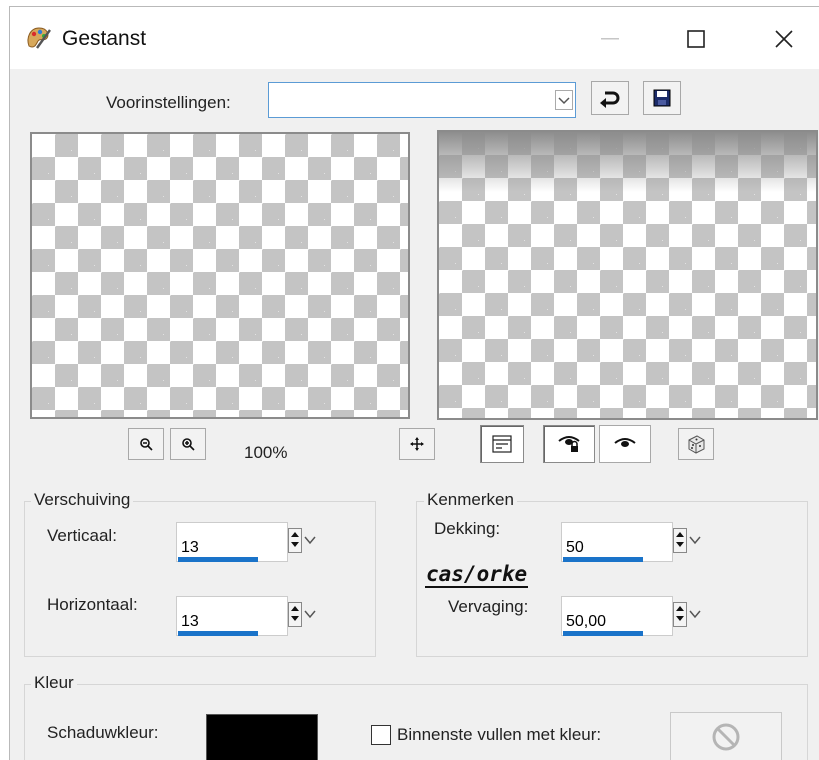 The height and width of the screenshot is (760, 819). What do you see at coordinates (603, 559) in the screenshot?
I see `opacity-slider-bar` at bounding box center [603, 559].